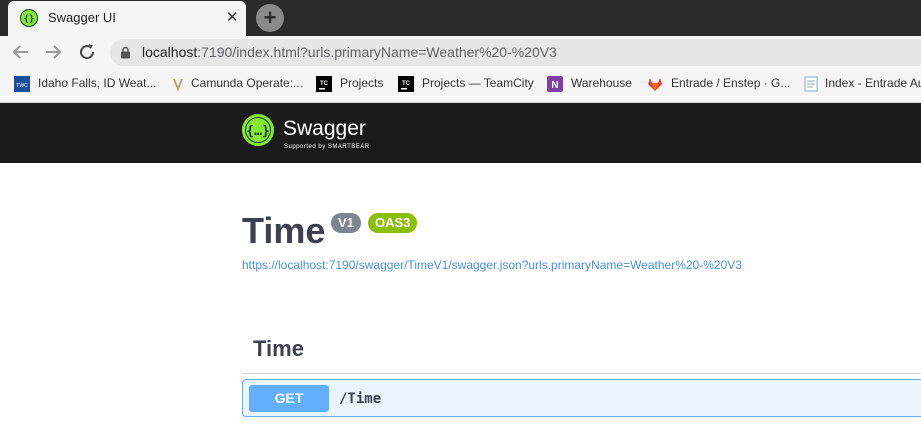 Image resolution: width=921 pixels, height=444 pixels. What do you see at coordinates (361, 83) in the screenshot?
I see `bookmark-item: Projects` at bounding box center [361, 83].